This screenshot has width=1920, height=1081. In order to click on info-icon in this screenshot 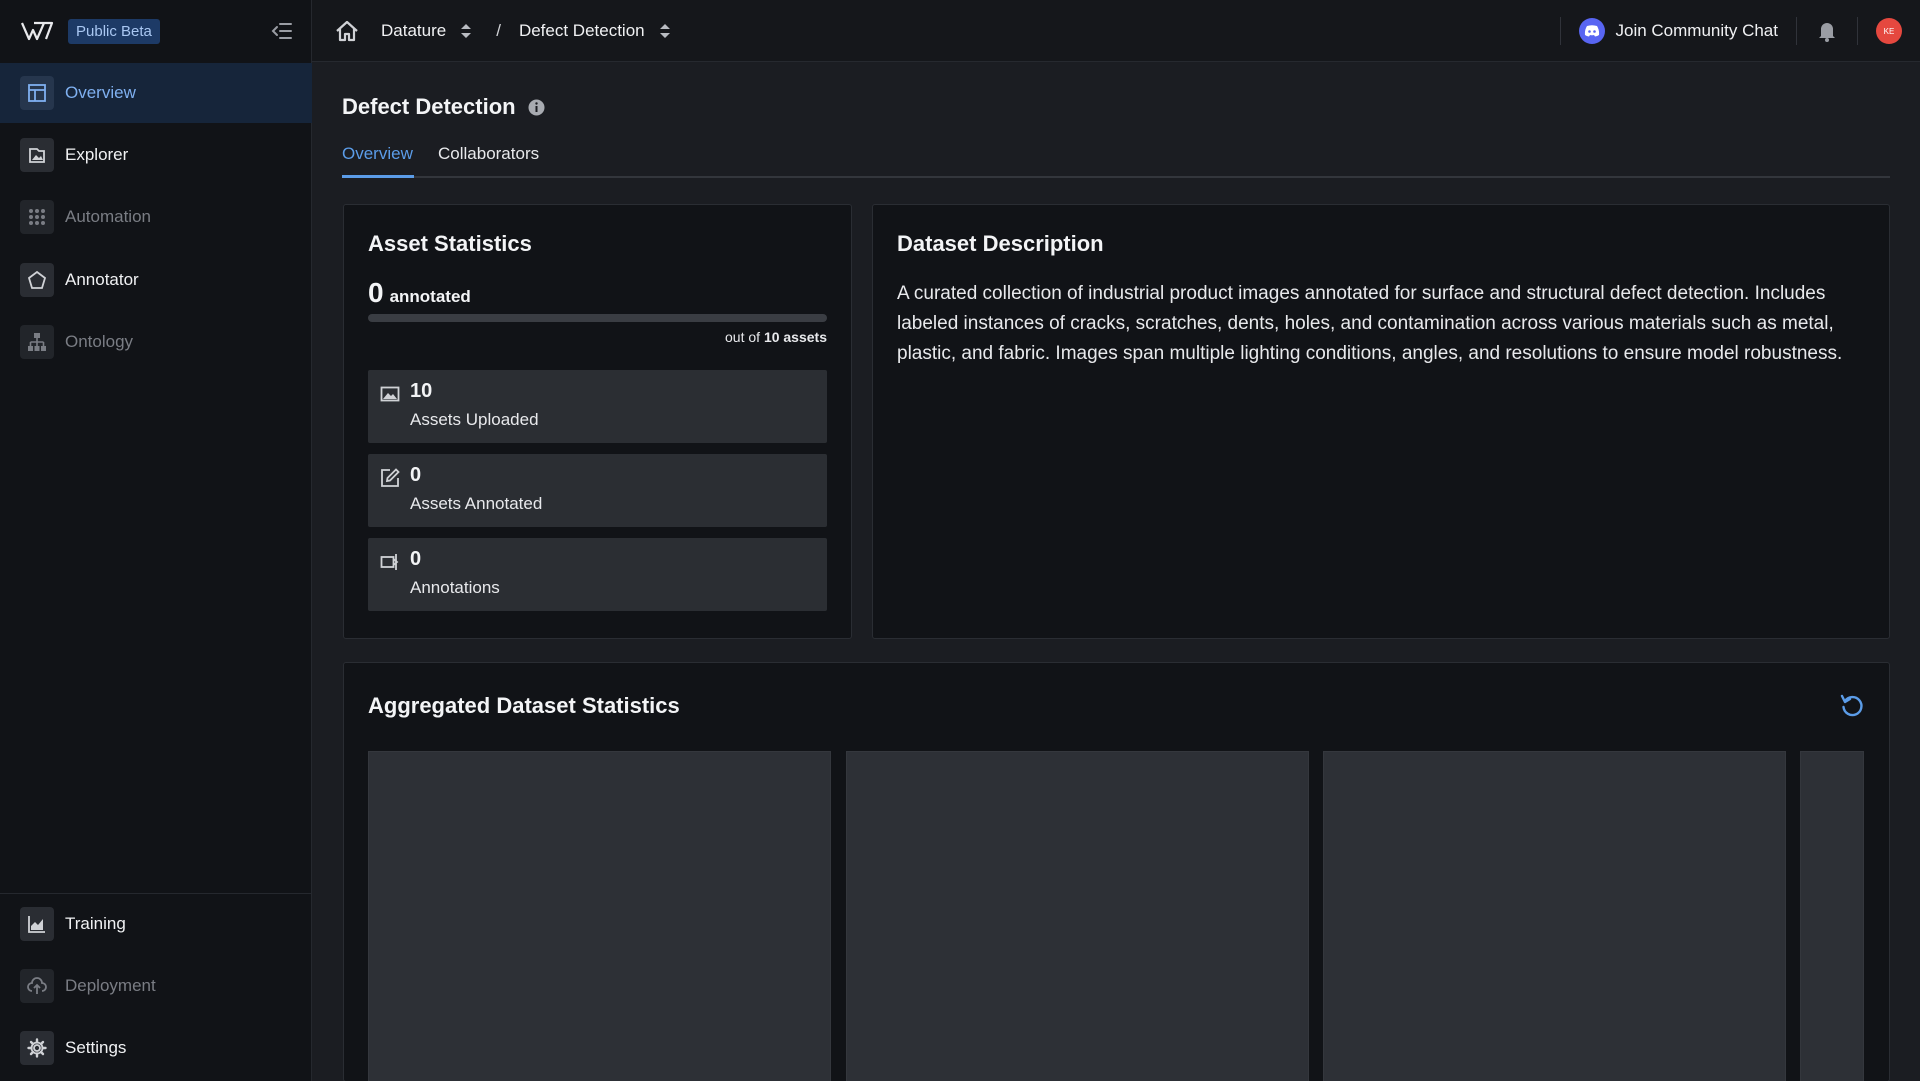, I will do `click(536, 107)`.